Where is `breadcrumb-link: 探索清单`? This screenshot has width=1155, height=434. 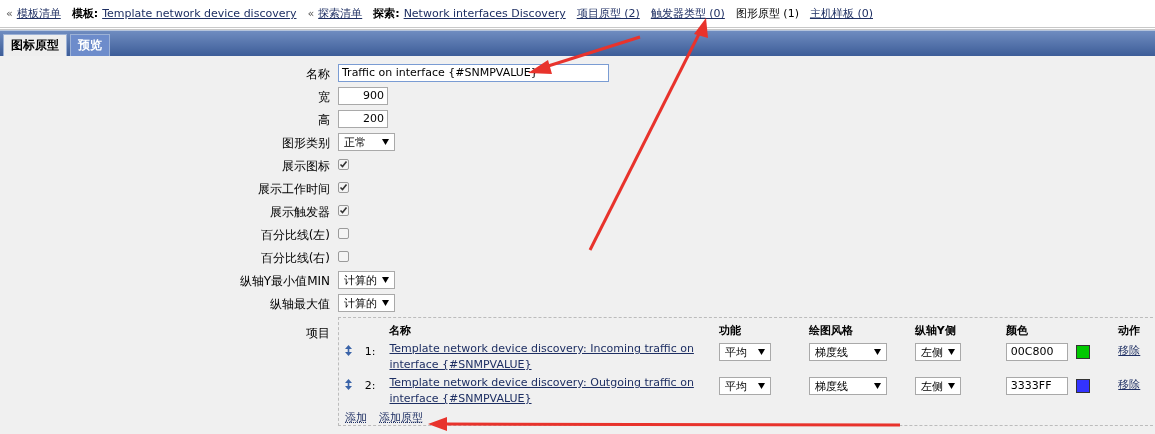 breadcrumb-link: 探索清单 is located at coordinates (340, 13).